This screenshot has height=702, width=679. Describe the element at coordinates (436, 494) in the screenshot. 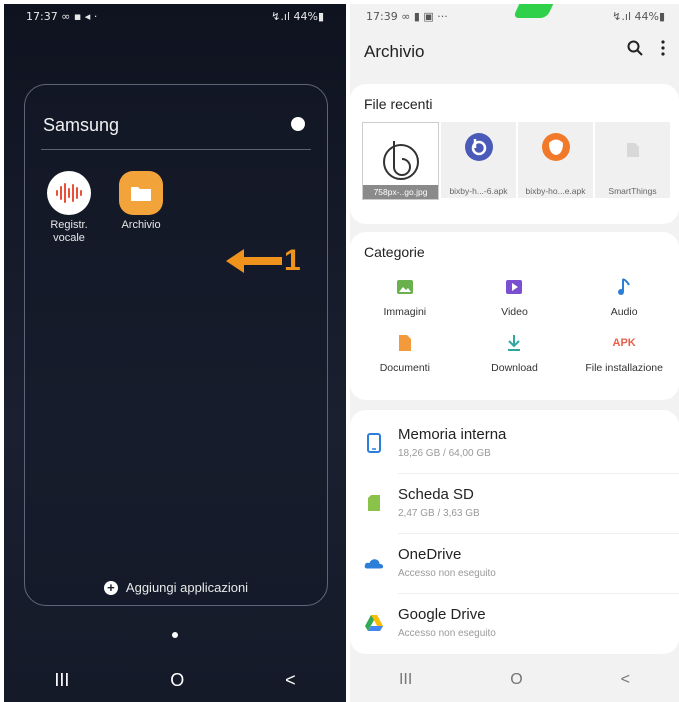

I see `storage-name: Scheda SD` at that location.